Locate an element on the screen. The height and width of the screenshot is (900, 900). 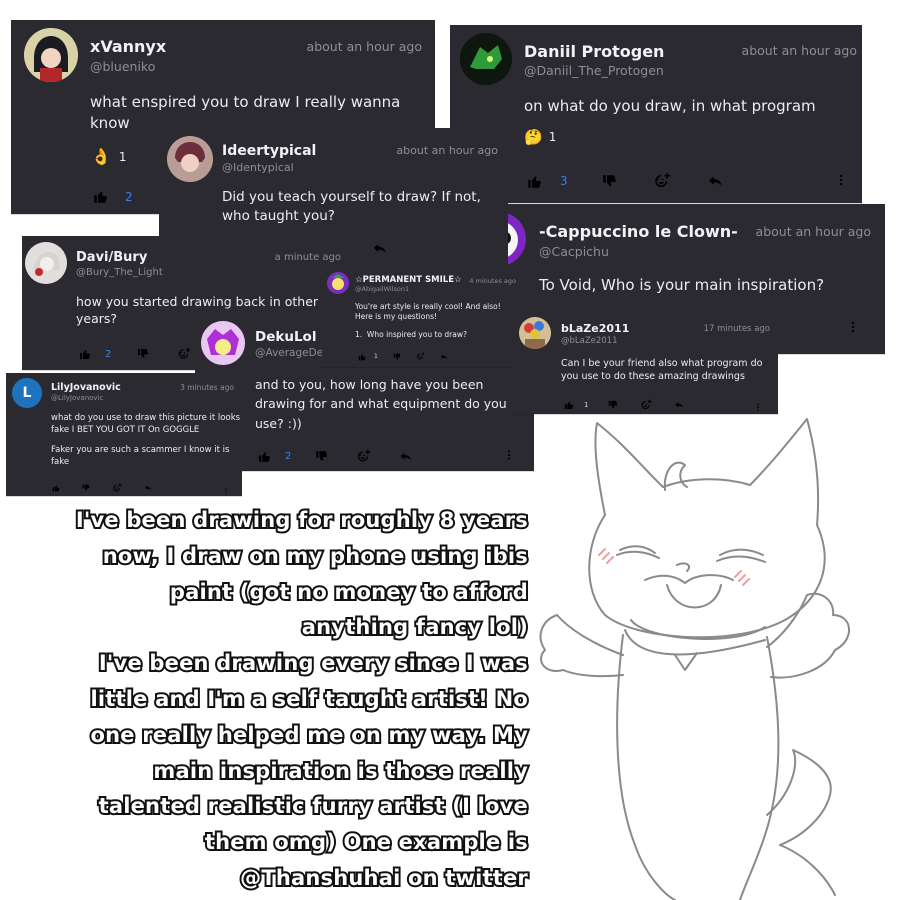
author-name: ☆PERMANENT SMILE☆ is located at coordinates (408, 280).